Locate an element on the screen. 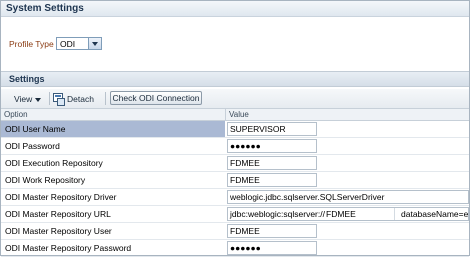 Image resolution: width=470 pixels, height=257 pixels. detach-button: Detach is located at coordinates (80, 99).